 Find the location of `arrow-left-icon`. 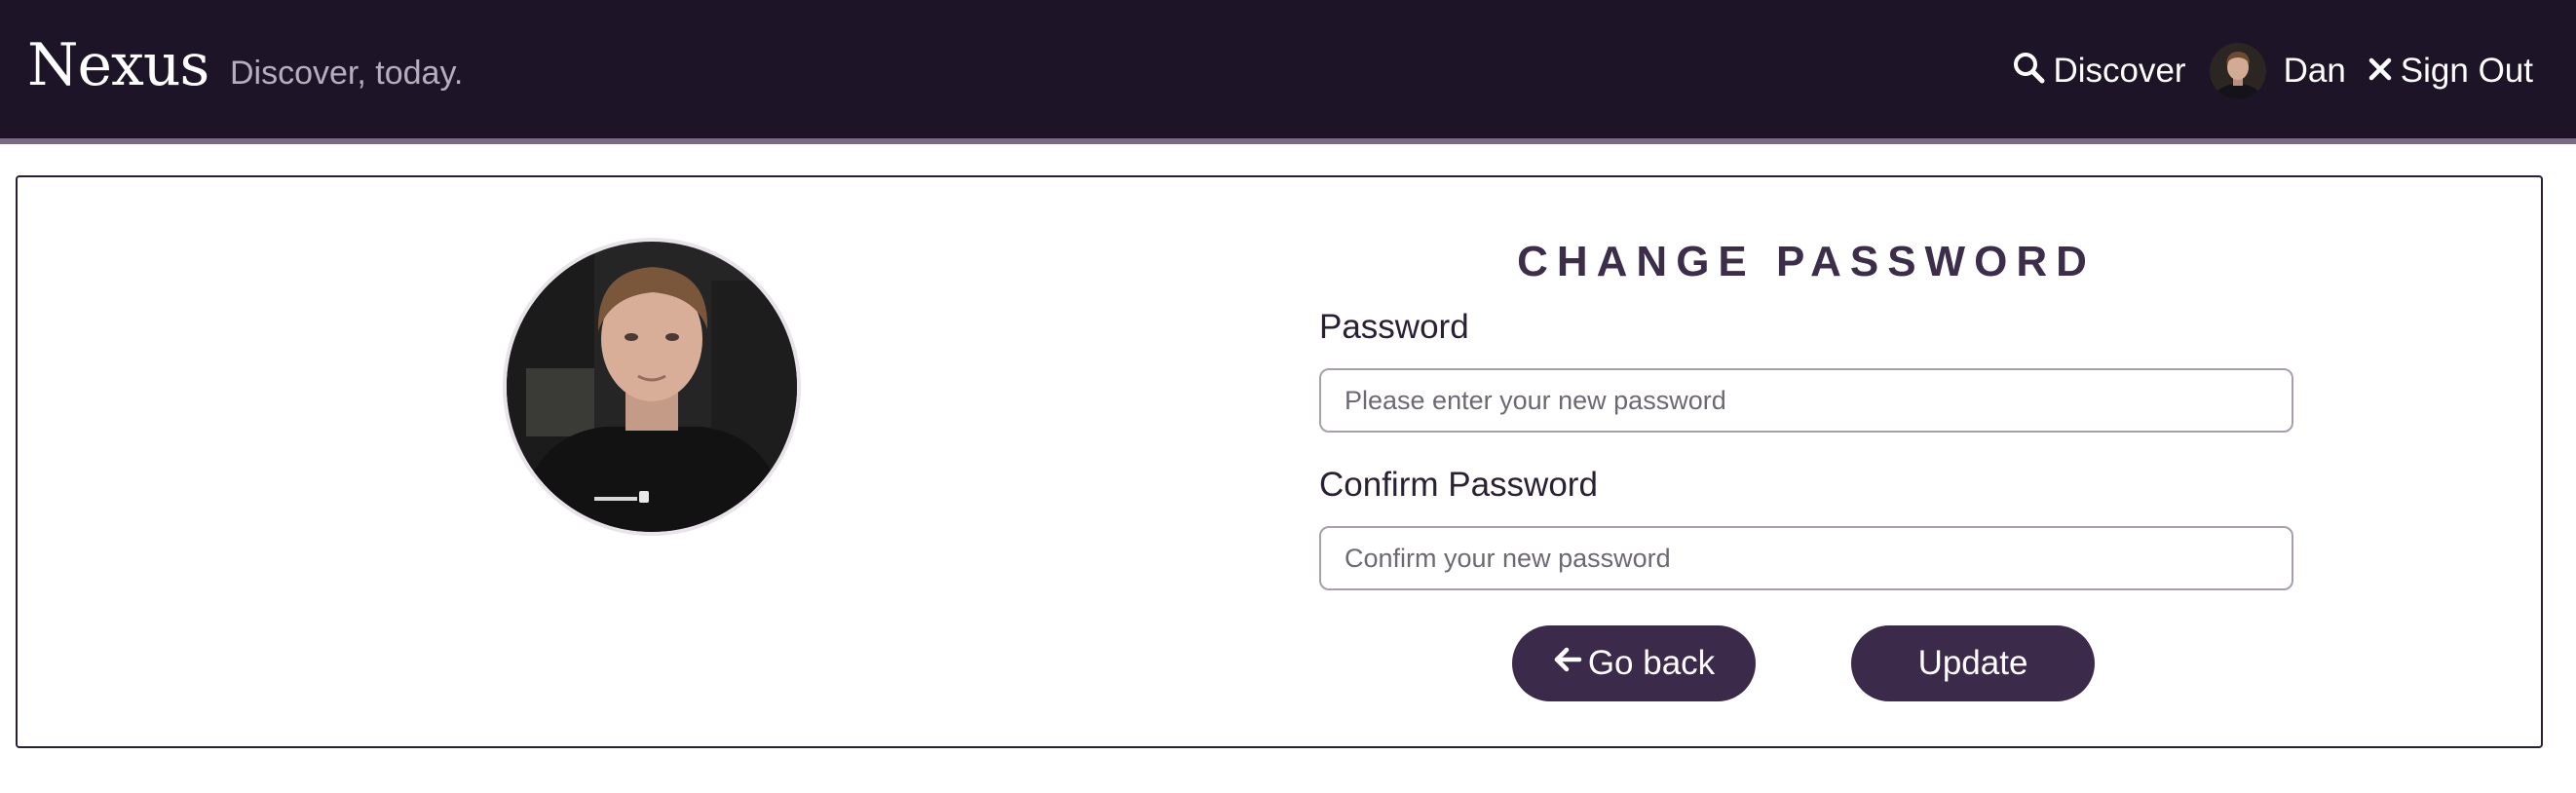

arrow-left-icon is located at coordinates (1567, 663).